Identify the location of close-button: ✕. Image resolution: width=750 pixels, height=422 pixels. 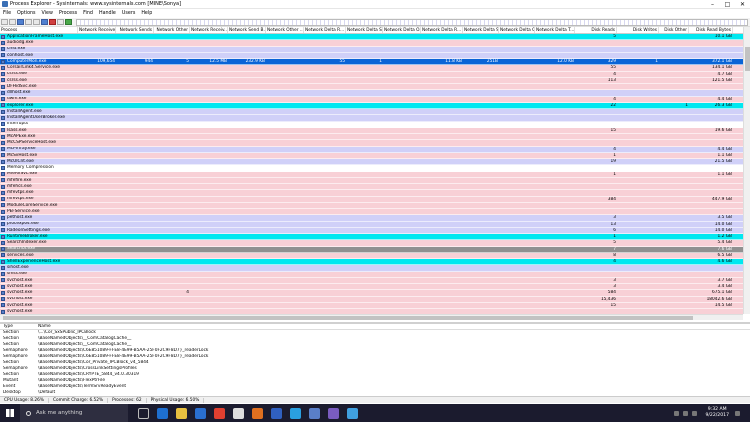
(742, 4).